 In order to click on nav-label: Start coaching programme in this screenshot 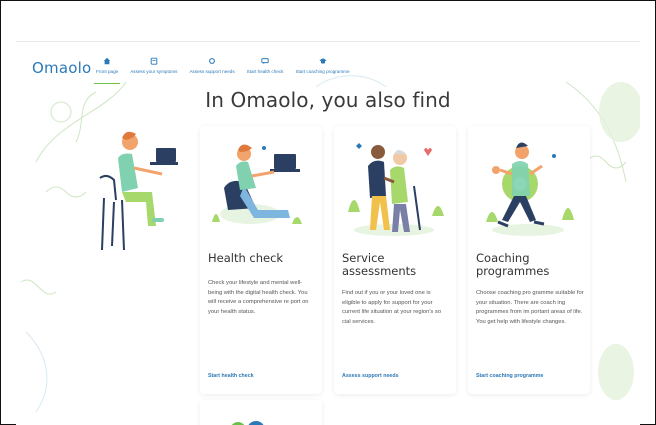, I will do `click(322, 71)`.